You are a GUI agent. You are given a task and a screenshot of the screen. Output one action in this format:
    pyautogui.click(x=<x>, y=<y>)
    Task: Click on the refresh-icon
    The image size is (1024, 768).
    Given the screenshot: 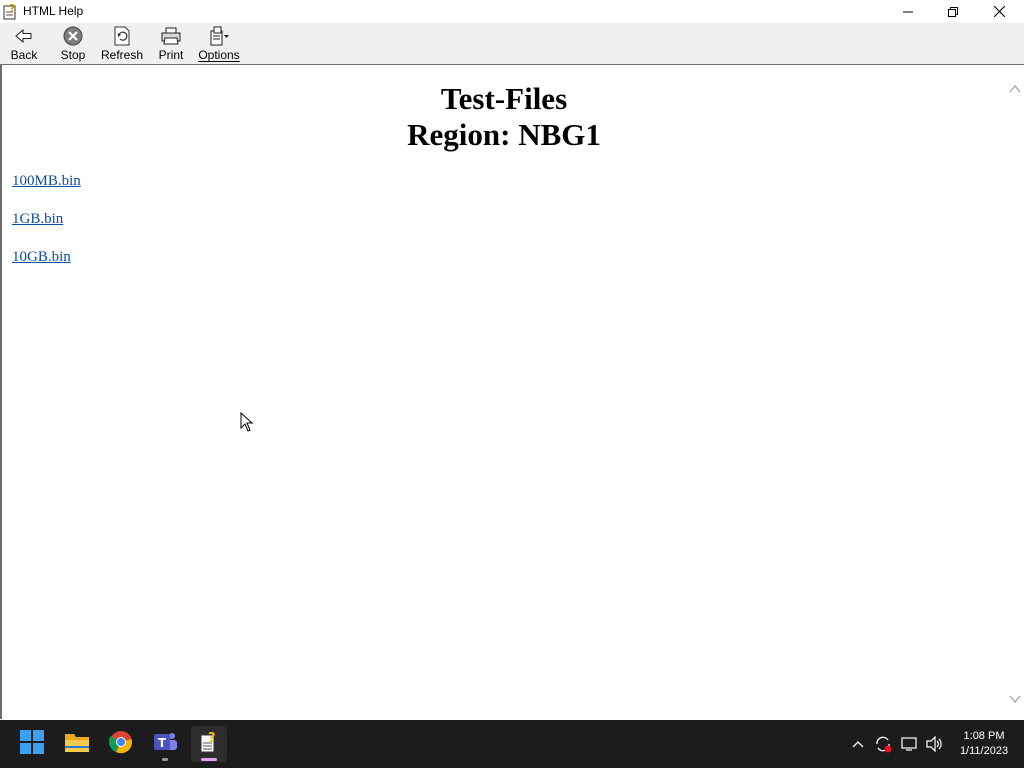 What is the action you would take?
    pyautogui.click(x=122, y=36)
    